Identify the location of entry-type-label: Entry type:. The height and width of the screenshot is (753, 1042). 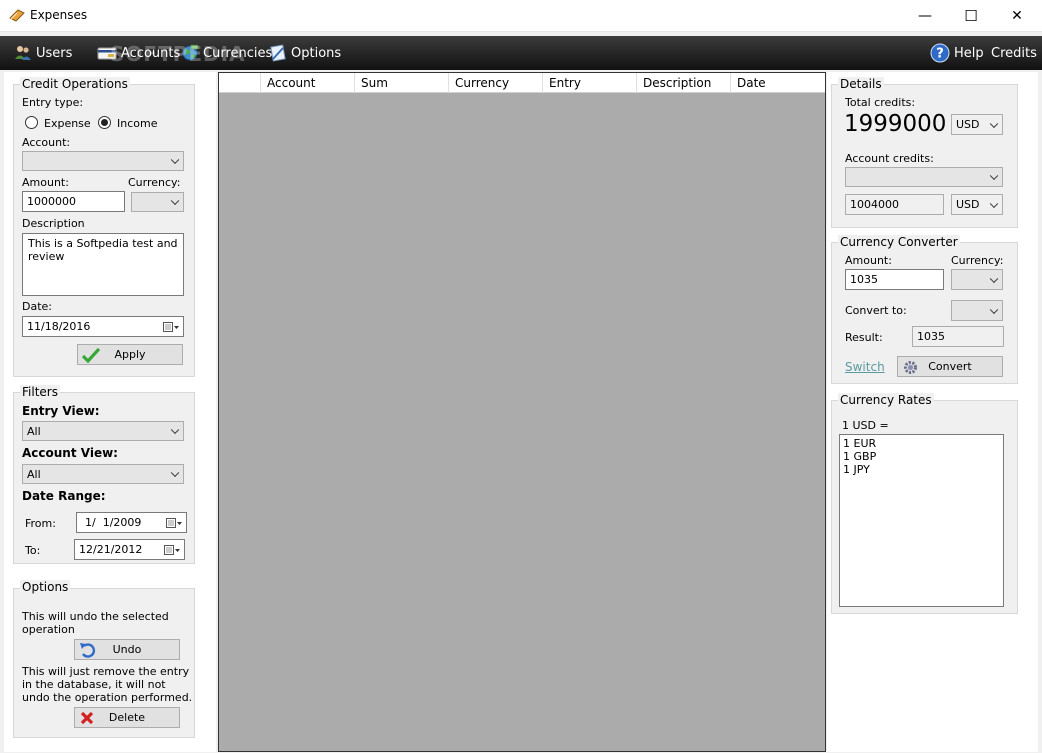
(53, 102).